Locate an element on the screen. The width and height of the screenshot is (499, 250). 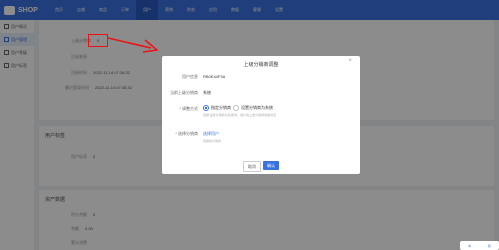
dialog-title: 上级分销商调整 is located at coordinates (261, 65).